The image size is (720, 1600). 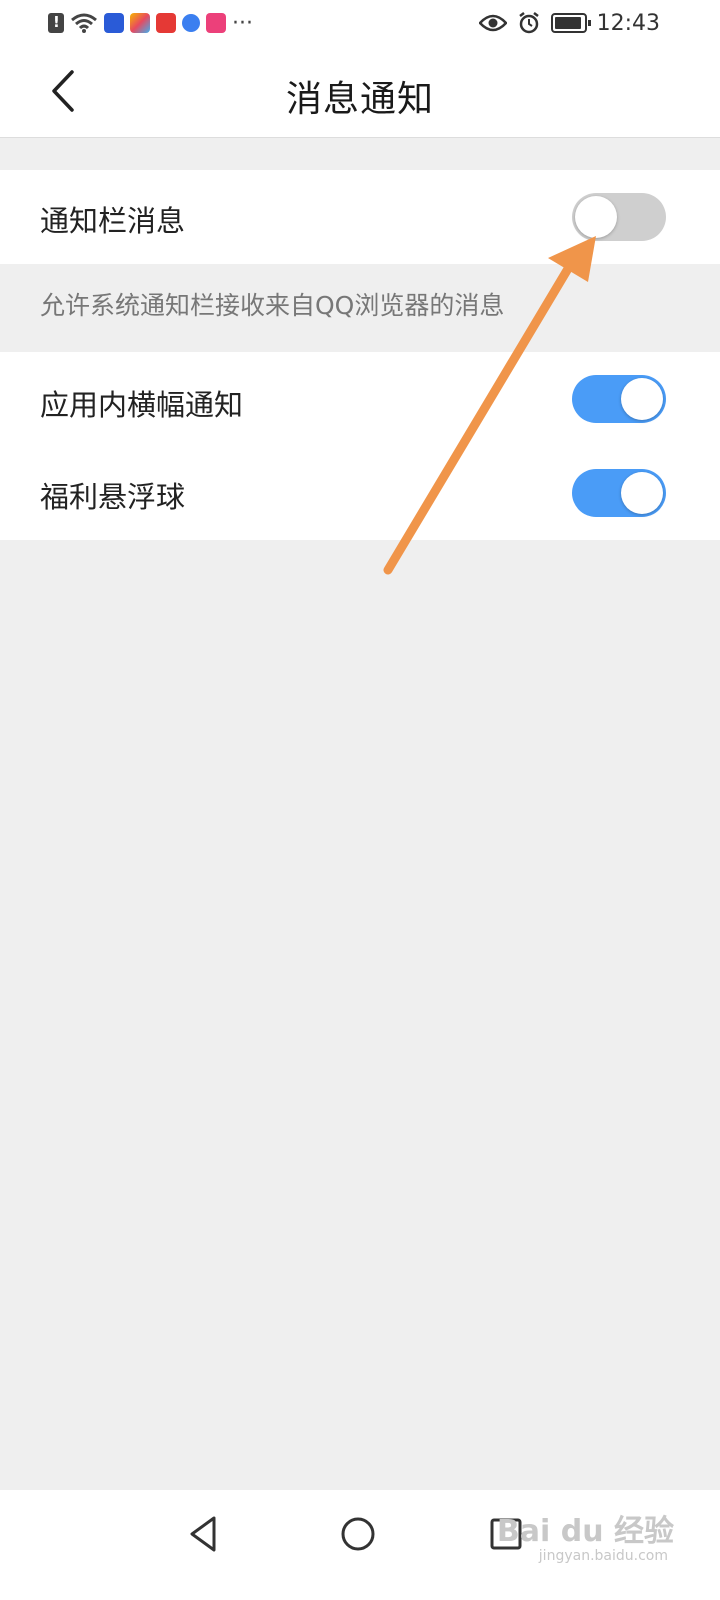 I want to click on status-right-icons: 12:43, so click(x=569, y=23).